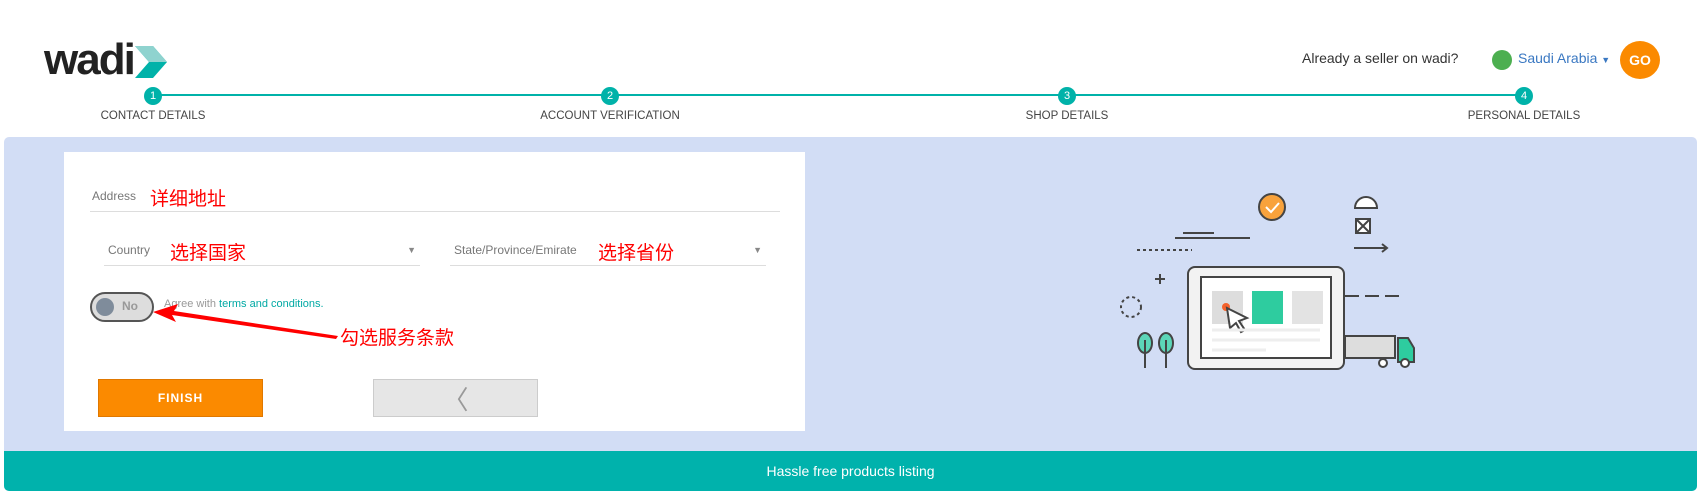  What do you see at coordinates (151, 62) in the screenshot?
I see `logo-chevron-icon` at bounding box center [151, 62].